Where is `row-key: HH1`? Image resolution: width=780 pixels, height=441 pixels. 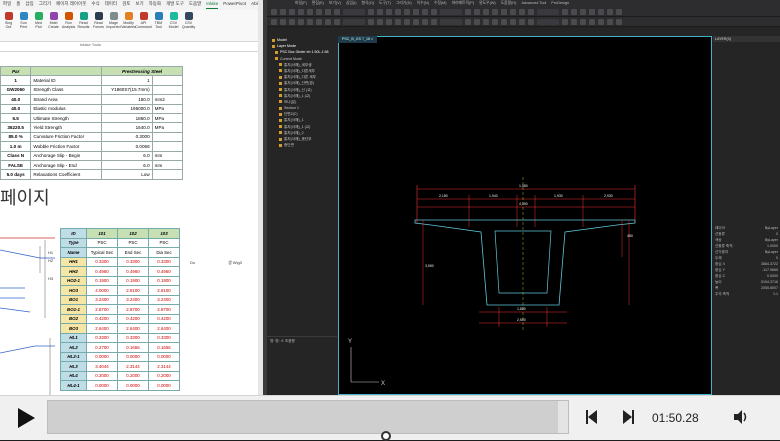
row-key: HH1 is located at coordinates (73, 261).